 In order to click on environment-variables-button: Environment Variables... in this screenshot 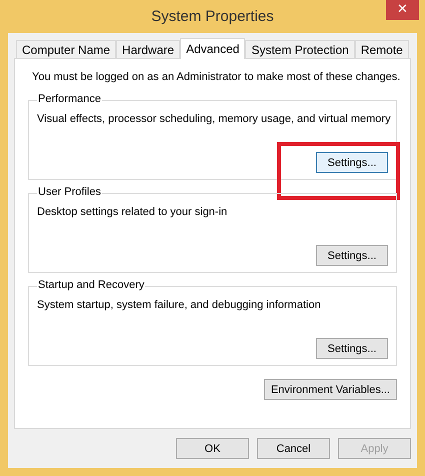, I will do `click(330, 389)`.